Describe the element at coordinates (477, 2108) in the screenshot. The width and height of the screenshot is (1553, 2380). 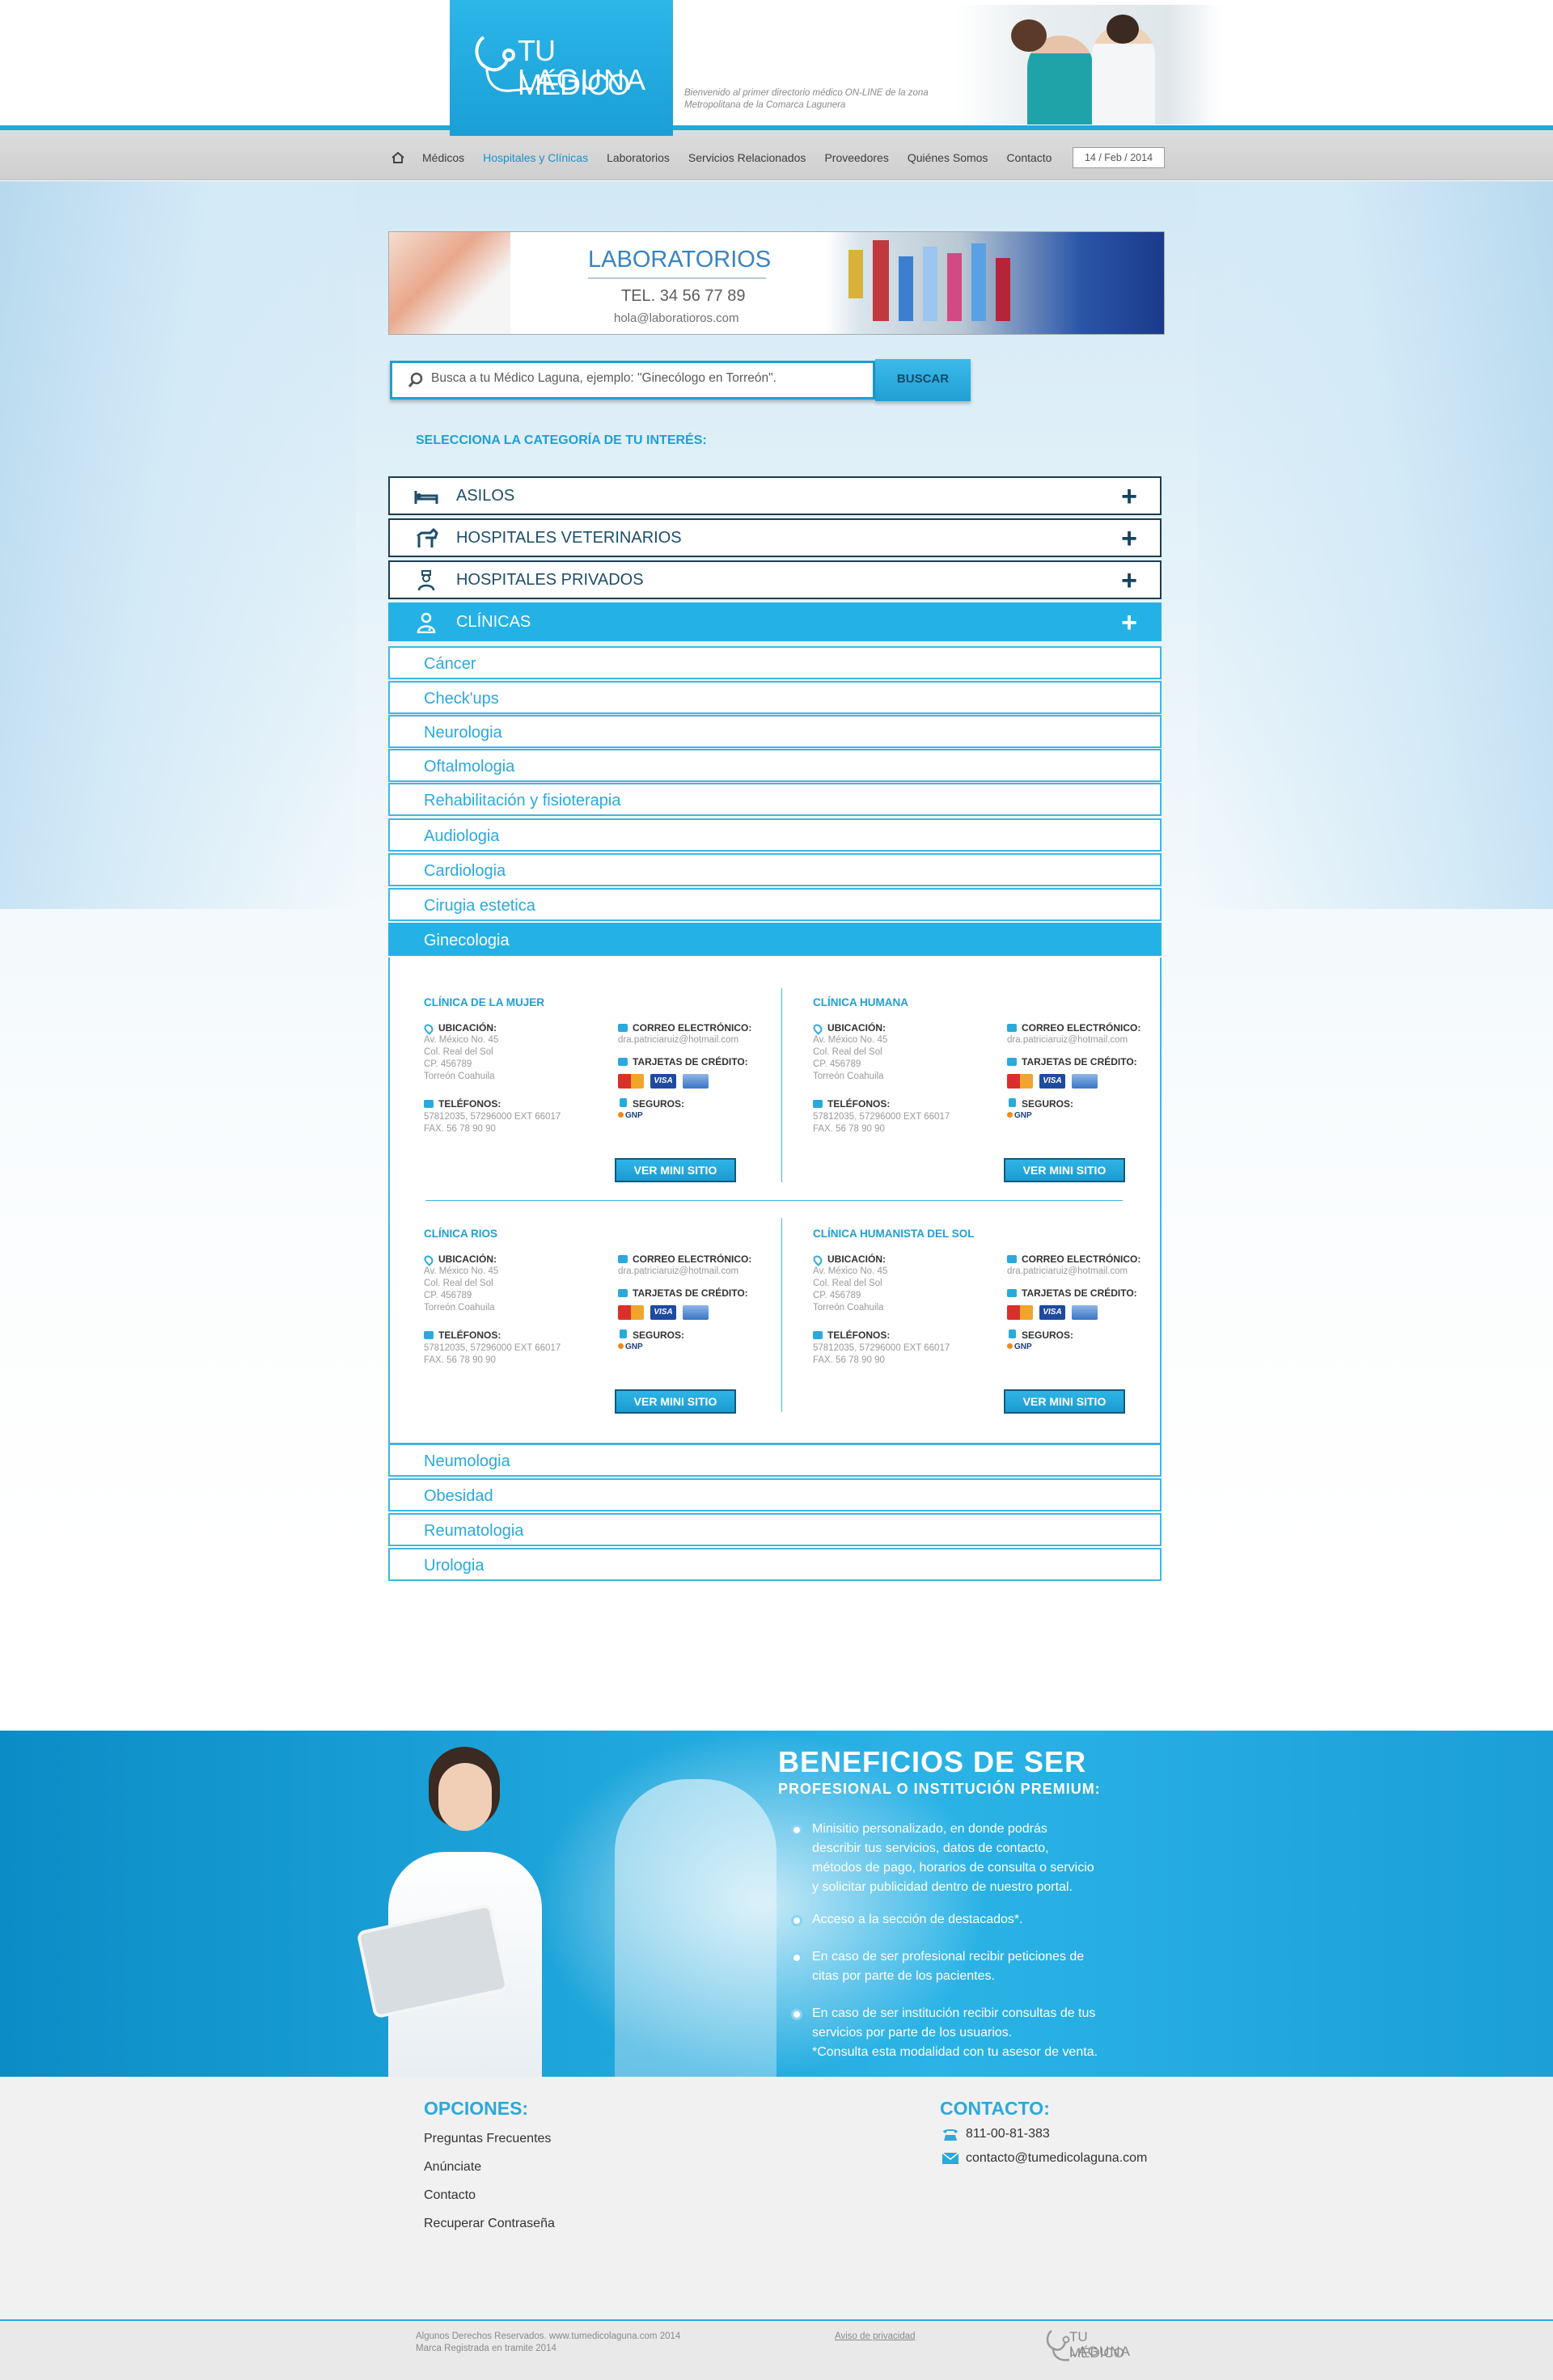
I see `footer-options-title: OPCIONES:` at that location.